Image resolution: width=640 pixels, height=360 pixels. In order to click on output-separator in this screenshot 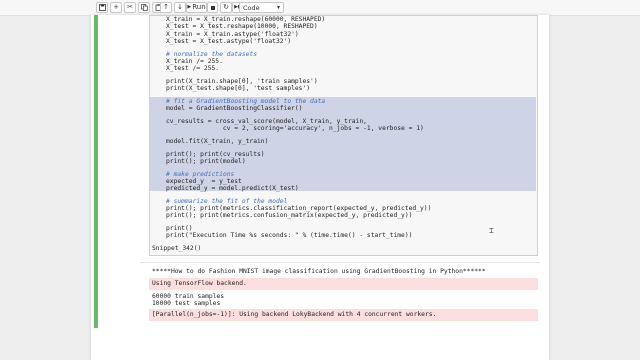, I will do `click(340, 262)`.